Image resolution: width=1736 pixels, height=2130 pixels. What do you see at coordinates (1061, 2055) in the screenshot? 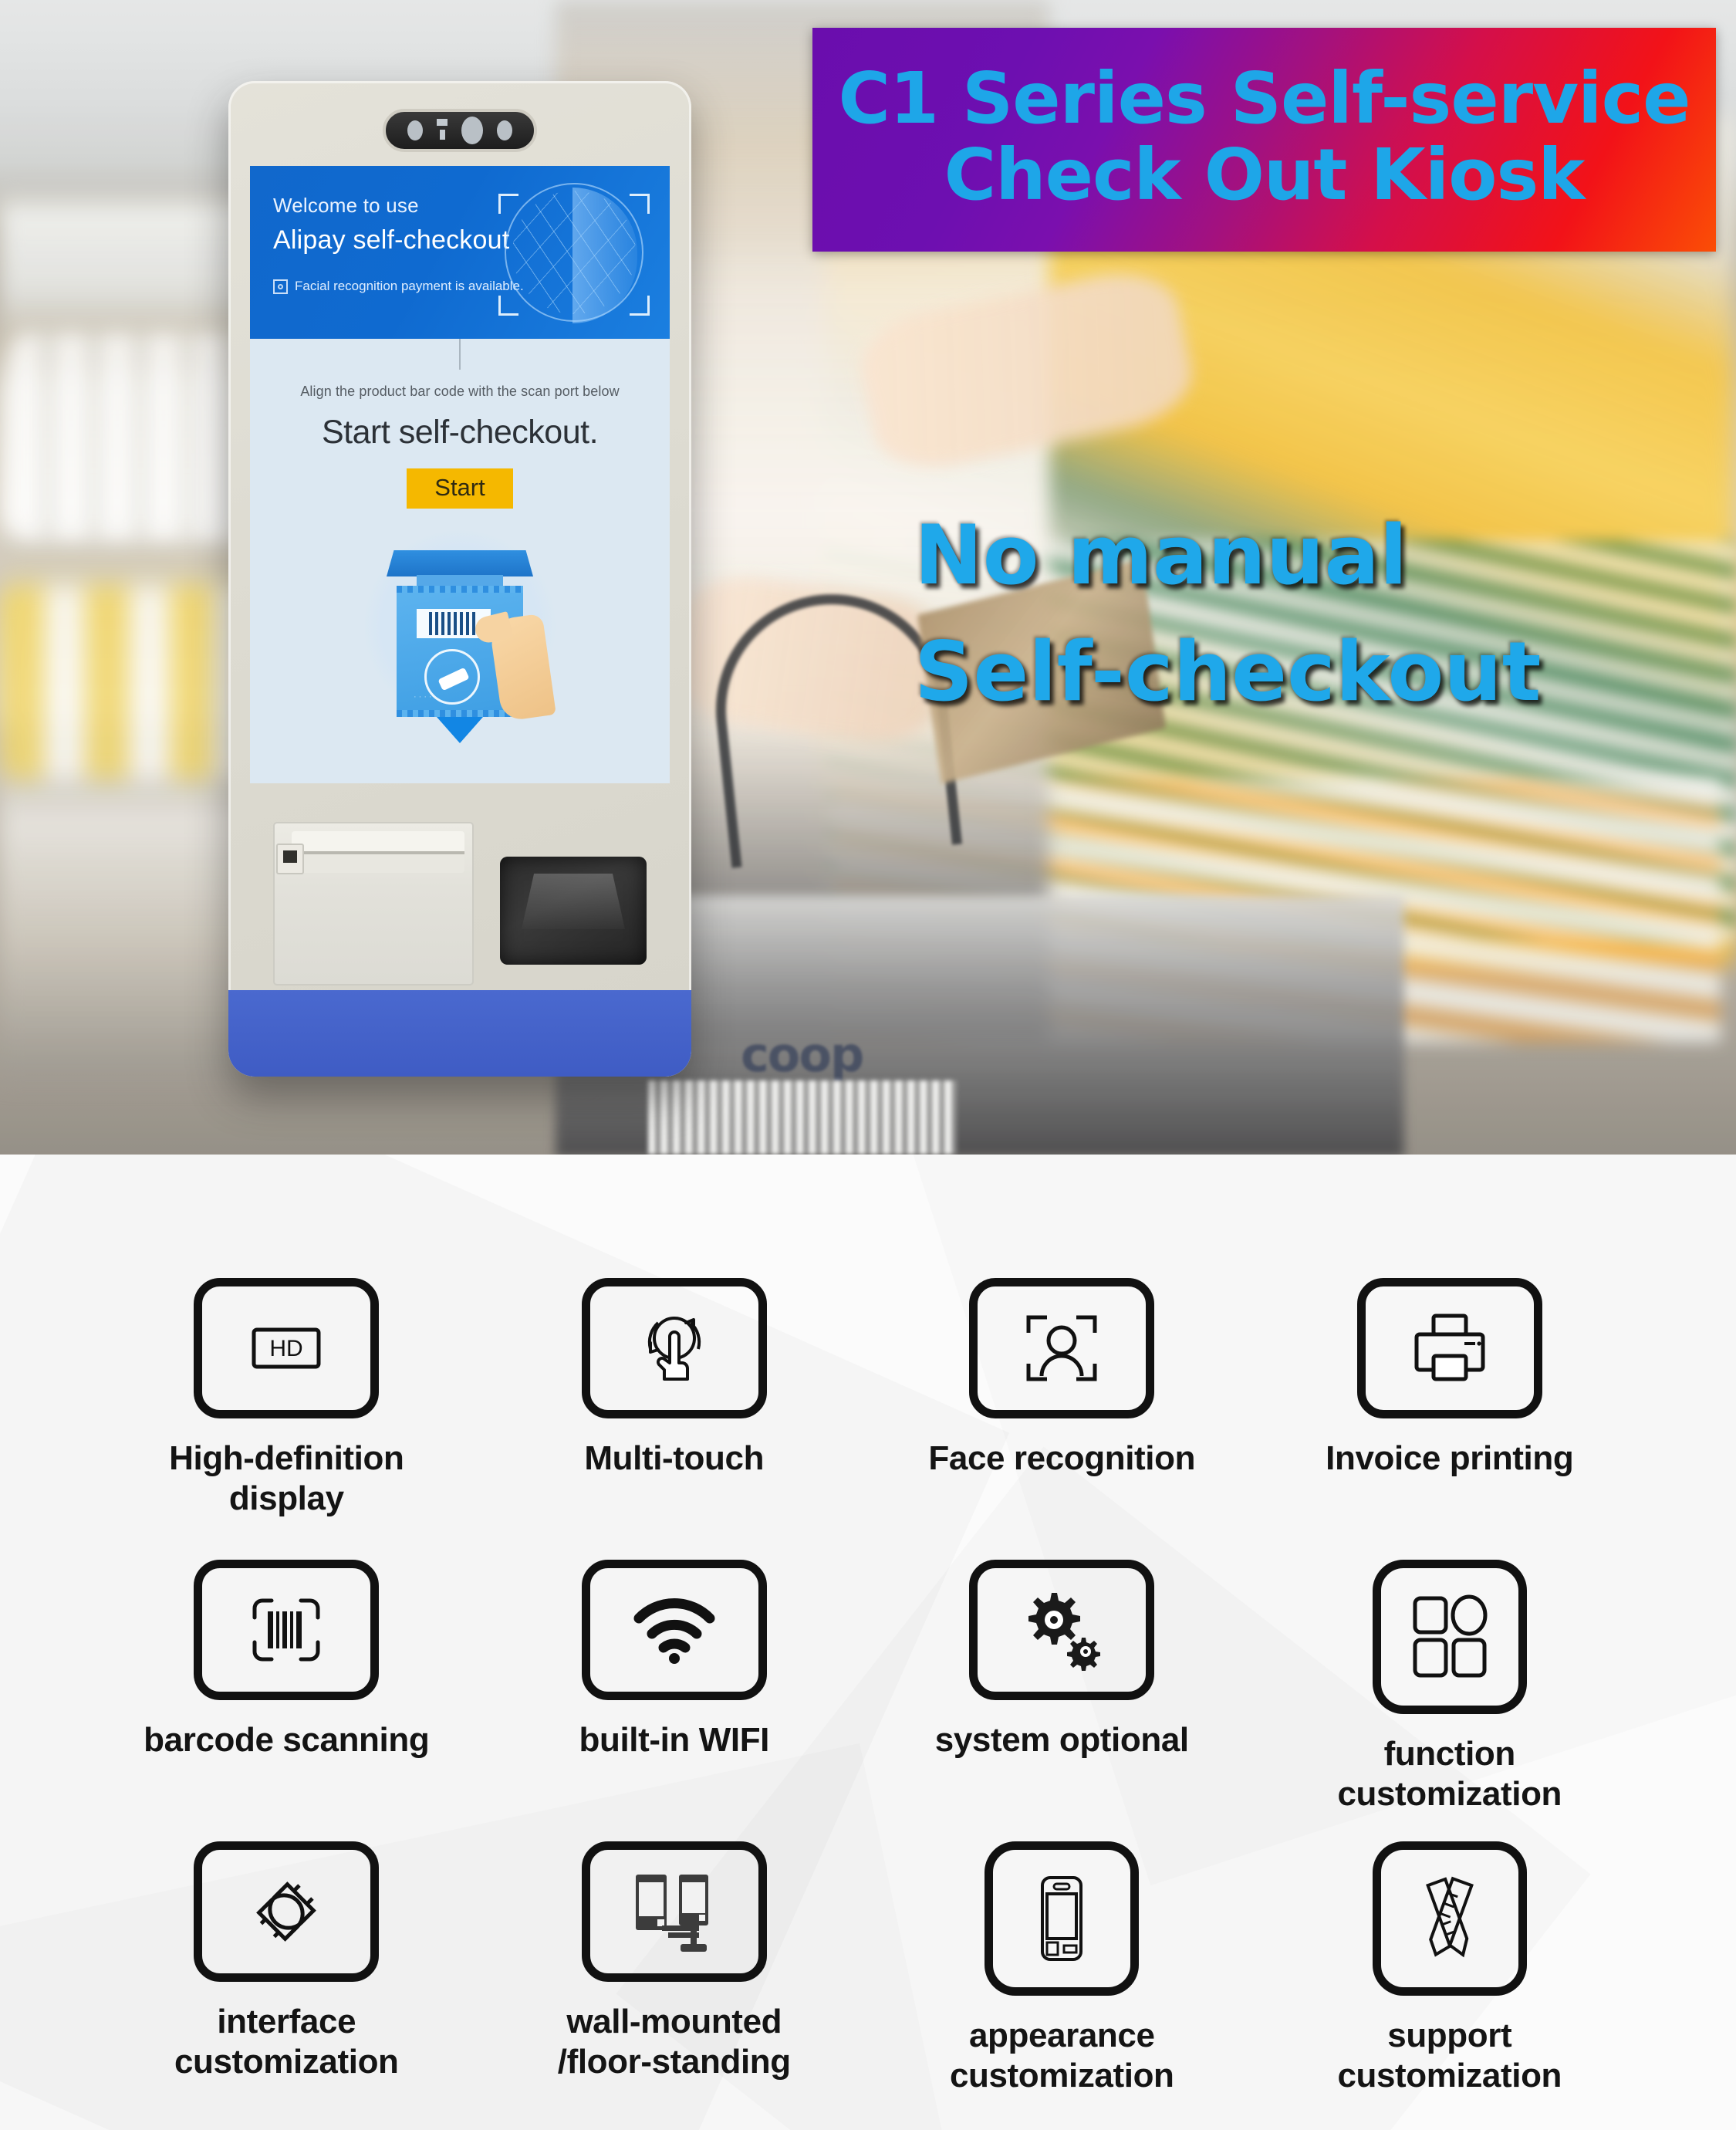
I see `feature-label: appearance customization` at bounding box center [1061, 2055].